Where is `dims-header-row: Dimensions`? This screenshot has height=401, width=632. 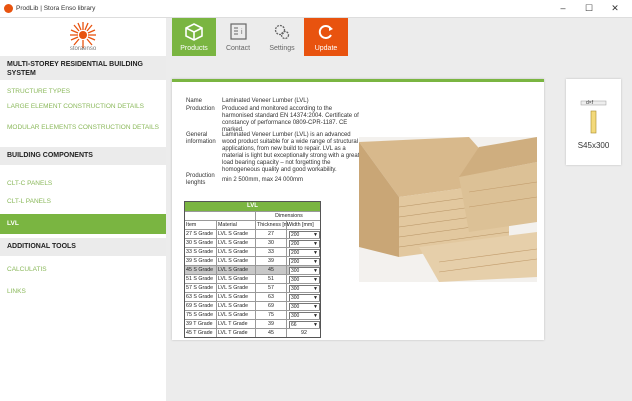
dims-header-row: Dimensions is located at coordinates (252, 215).